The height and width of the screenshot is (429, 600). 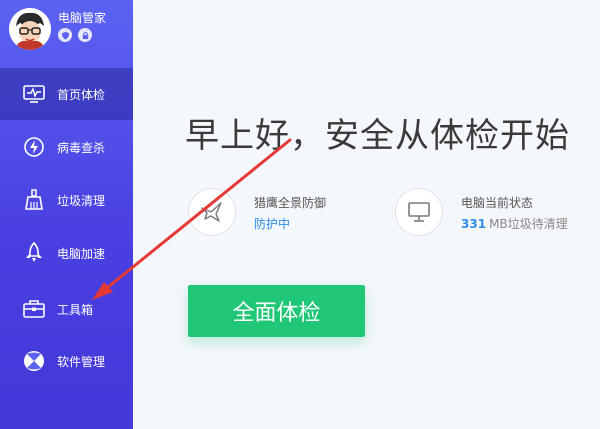 I want to click on profile: 电脑管家, so click(x=66, y=31).